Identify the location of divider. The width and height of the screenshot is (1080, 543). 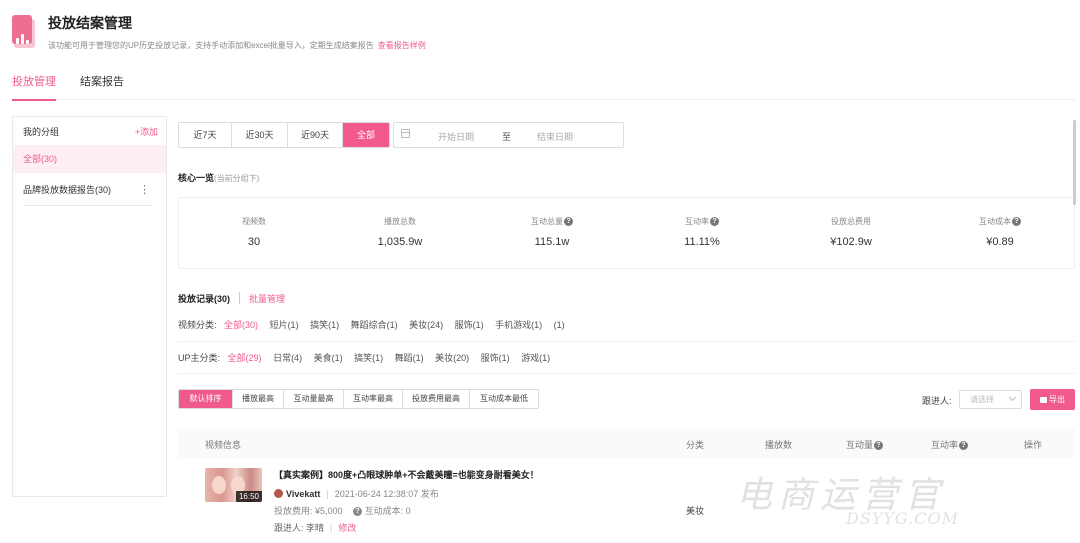
(240, 298).